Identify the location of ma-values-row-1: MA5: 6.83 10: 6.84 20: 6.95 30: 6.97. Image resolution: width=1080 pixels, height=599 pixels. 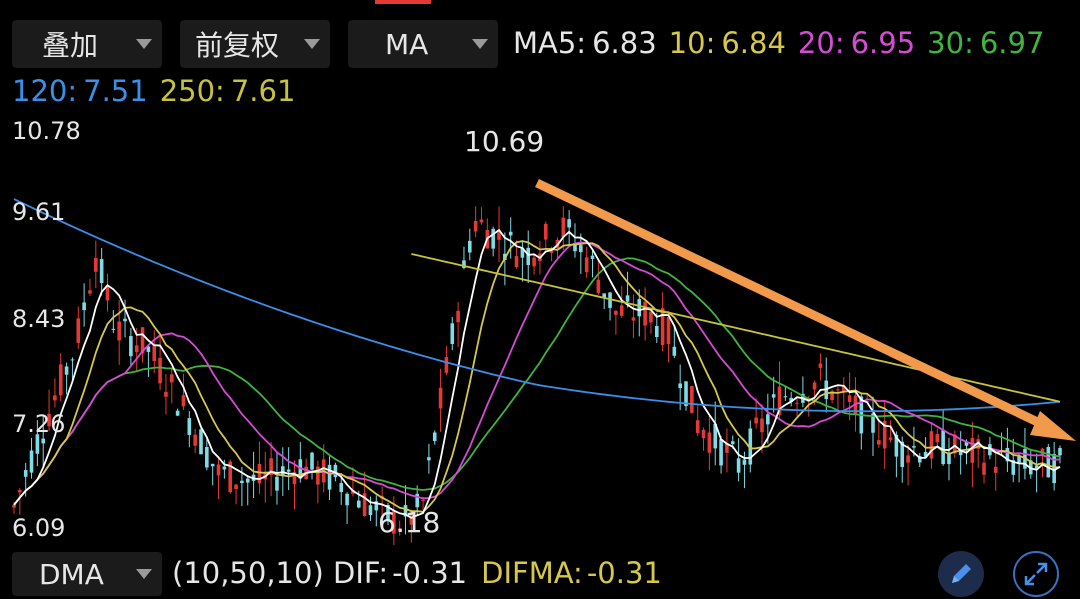
(778, 43).